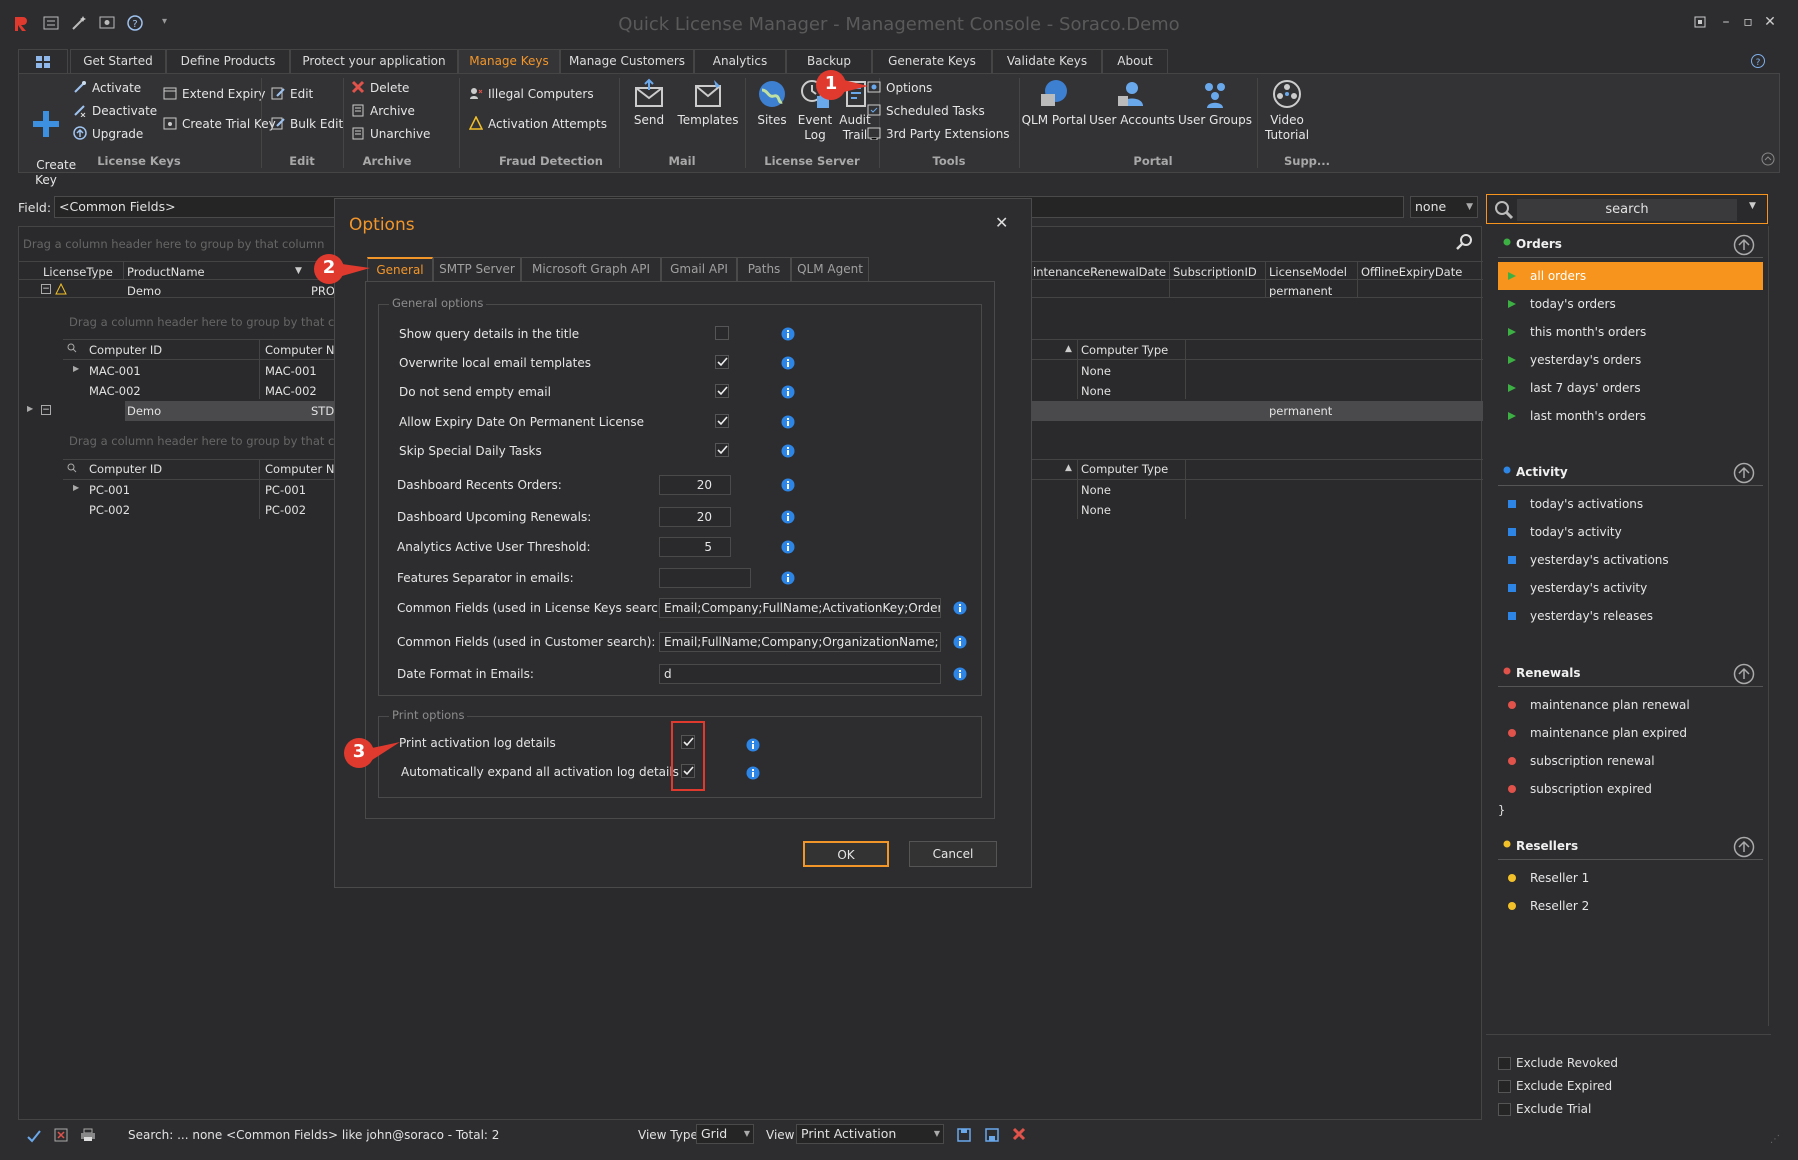 This screenshot has height=1160, width=1798. What do you see at coordinates (870, 1134) in the screenshot?
I see `view-select: Print Activation ▼` at bounding box center [870, 1134].